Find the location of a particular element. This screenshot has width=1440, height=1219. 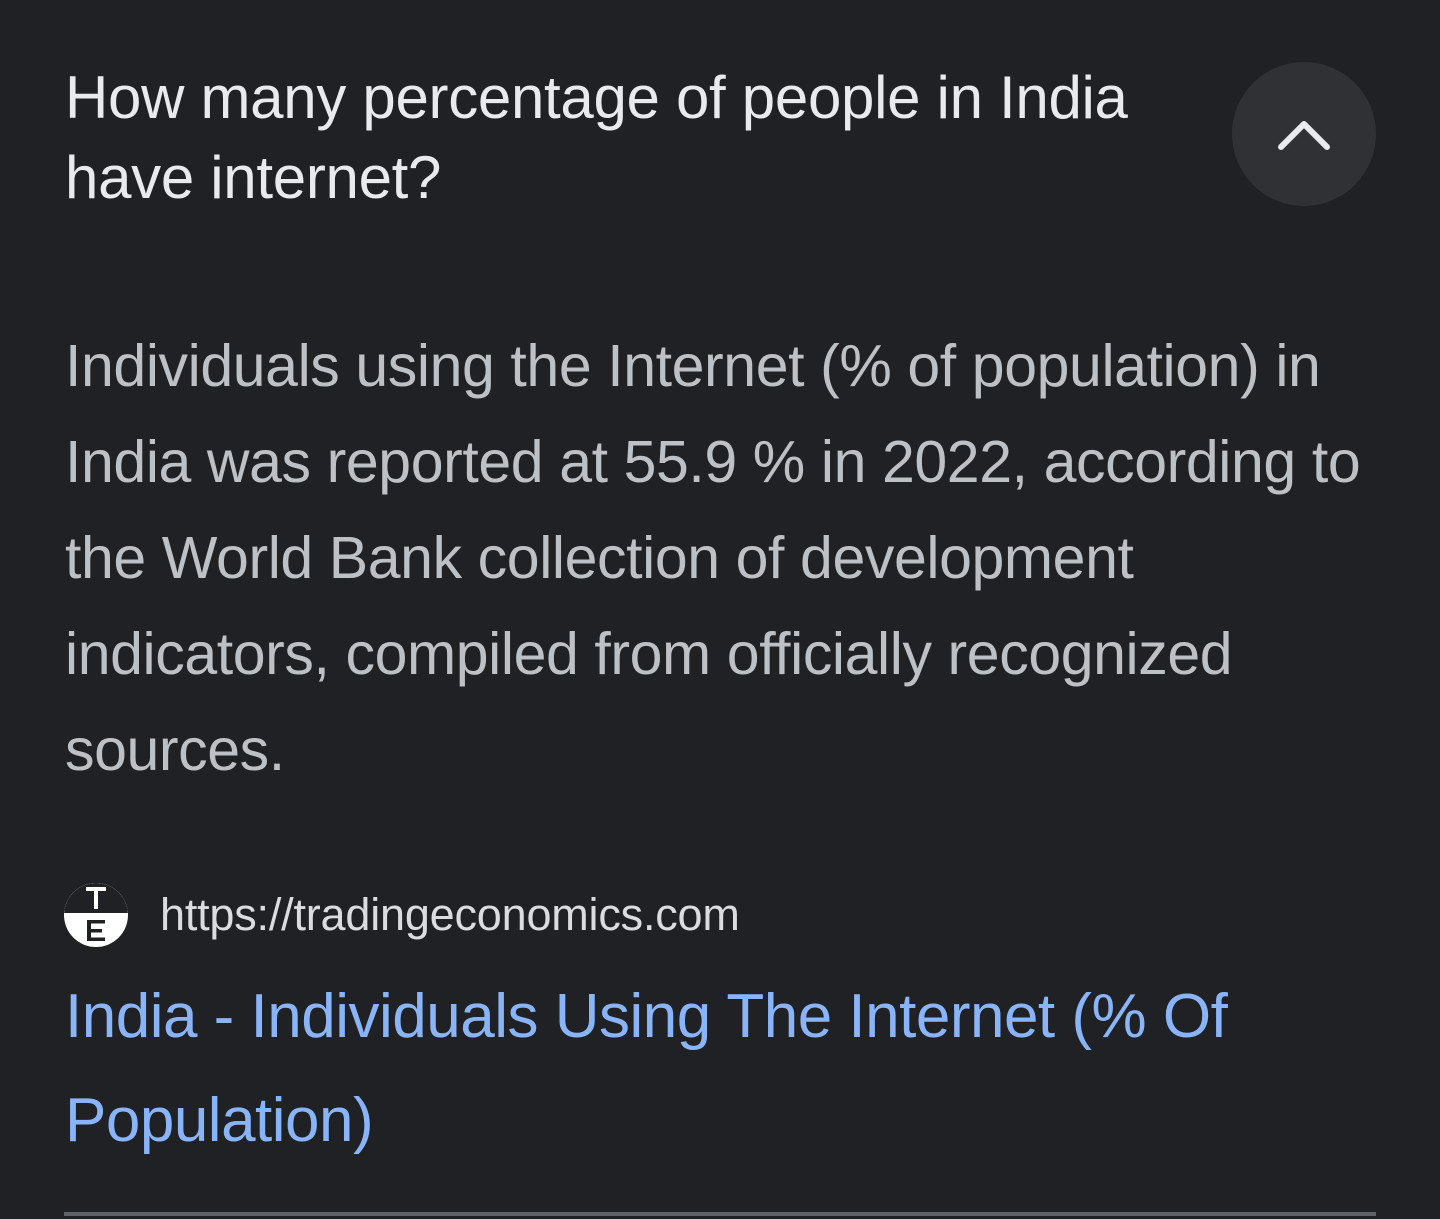

source-row: https://tradingeconomics.com is located at coordinates (402, 915).